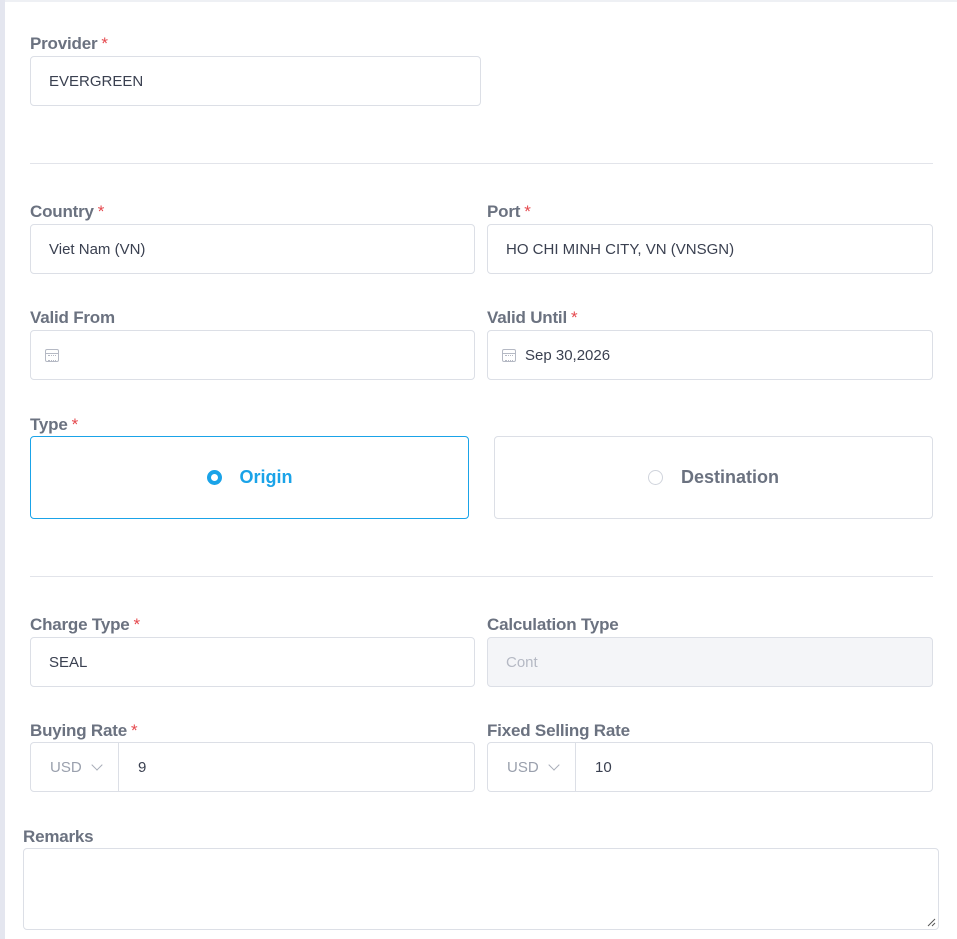 Image resolution: width=957 pixels, height=939 pixels. What do you see at coordinates (931, 922) in the screenshot?
I see `resize-grip-icon` at bounding box center [931, 922].